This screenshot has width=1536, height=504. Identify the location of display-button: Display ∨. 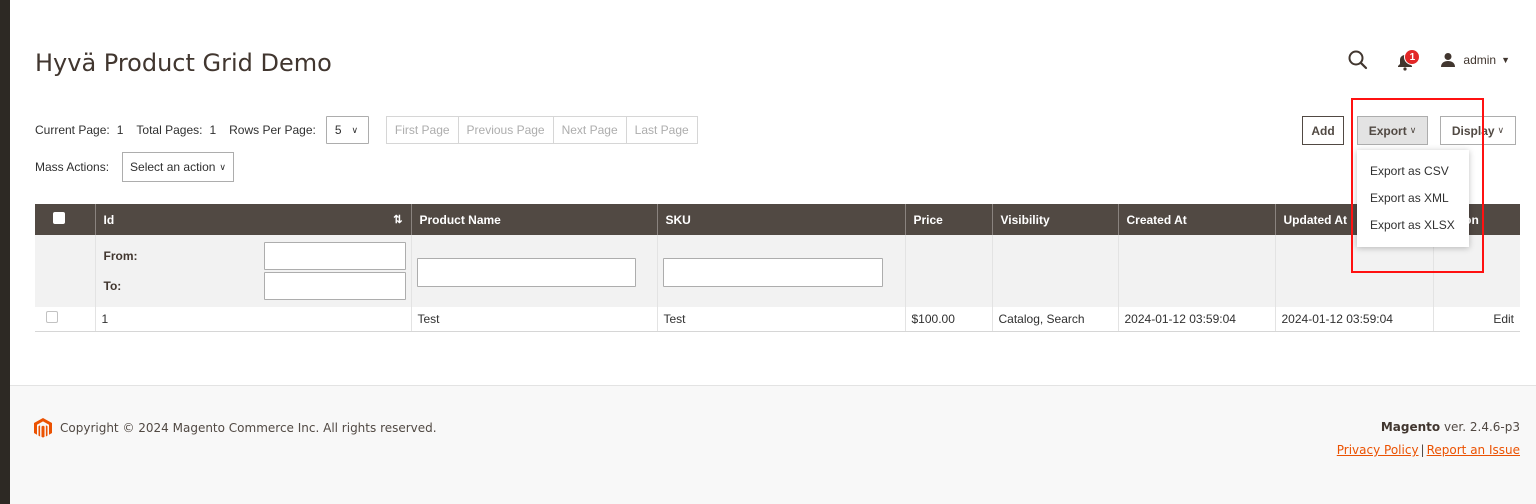
(1478, 130).